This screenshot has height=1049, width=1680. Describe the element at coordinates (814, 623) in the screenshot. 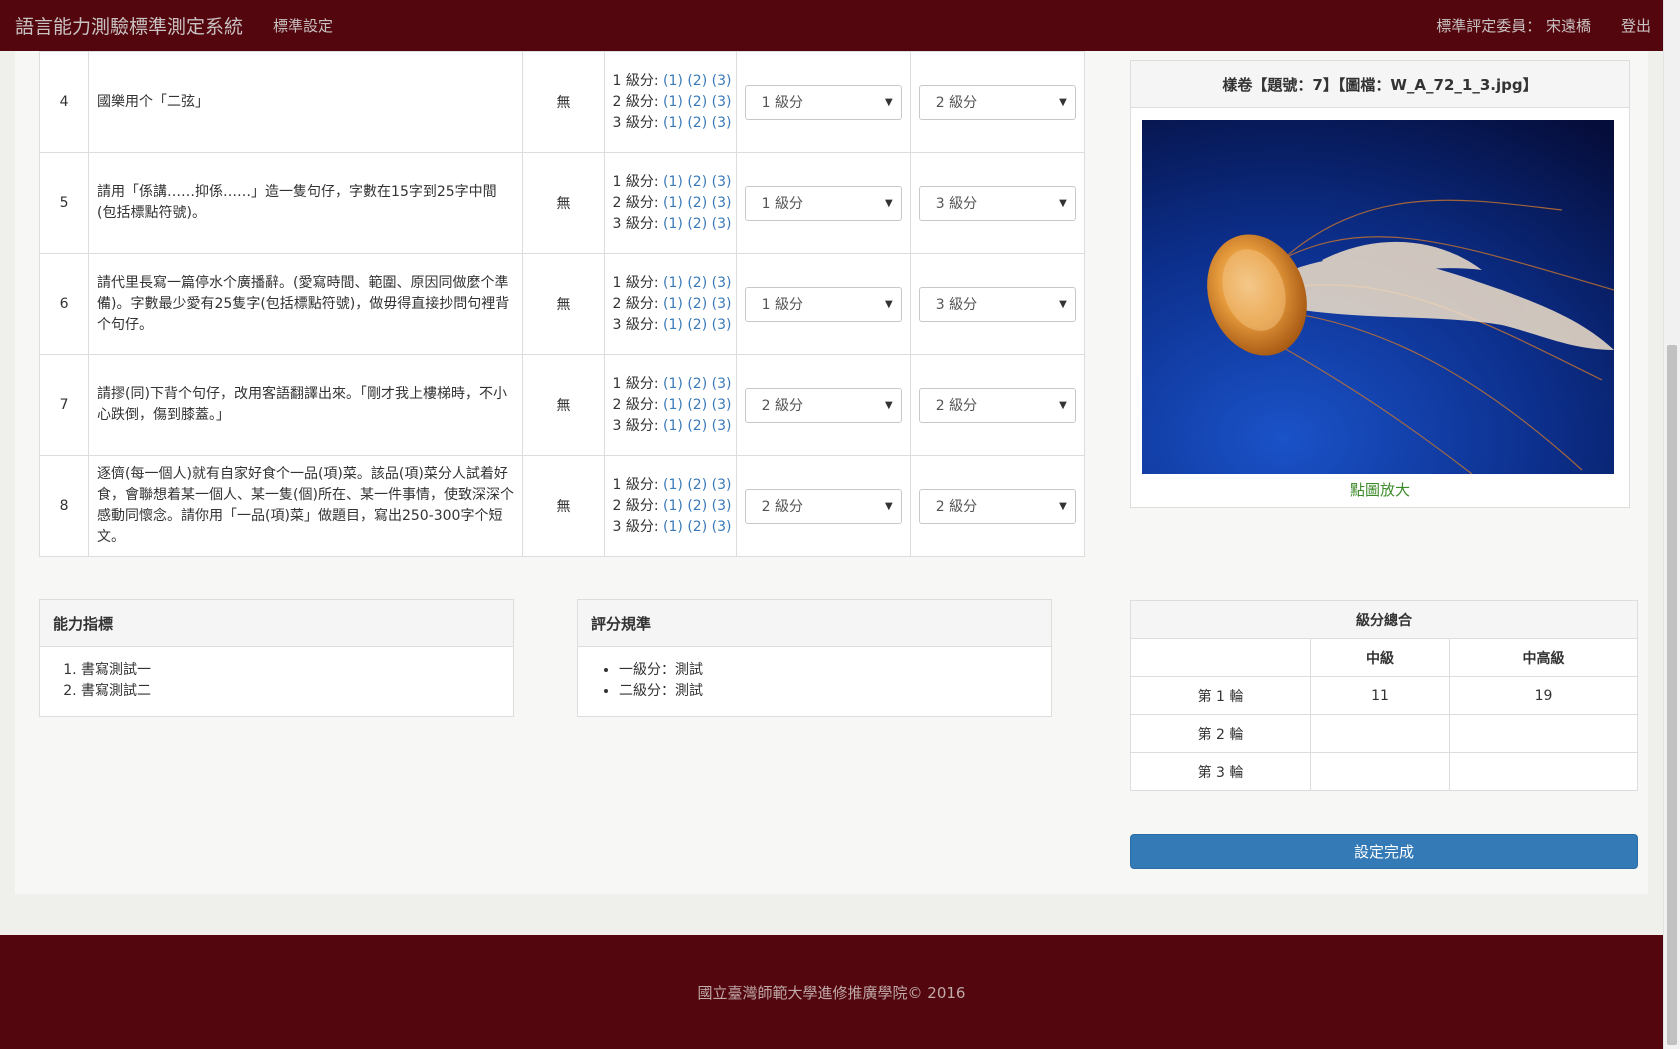

I see `rubric-panel-title: 評分規準` at that location.